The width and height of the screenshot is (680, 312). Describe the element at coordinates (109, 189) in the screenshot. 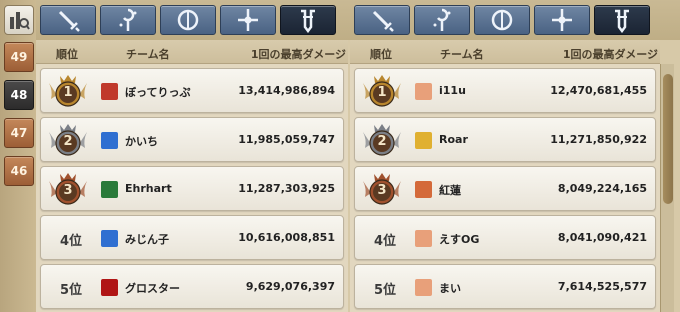

I see `star-map-emblem-icon` at that location.